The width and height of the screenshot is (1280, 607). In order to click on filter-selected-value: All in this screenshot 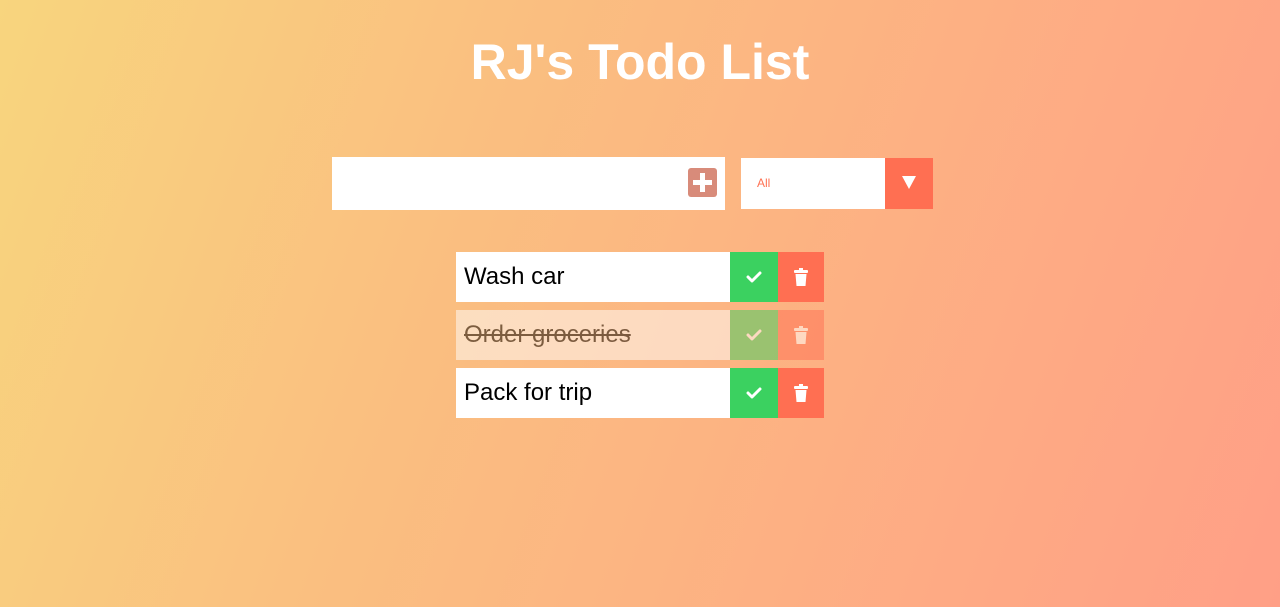, I will do `click(764, 183)`.